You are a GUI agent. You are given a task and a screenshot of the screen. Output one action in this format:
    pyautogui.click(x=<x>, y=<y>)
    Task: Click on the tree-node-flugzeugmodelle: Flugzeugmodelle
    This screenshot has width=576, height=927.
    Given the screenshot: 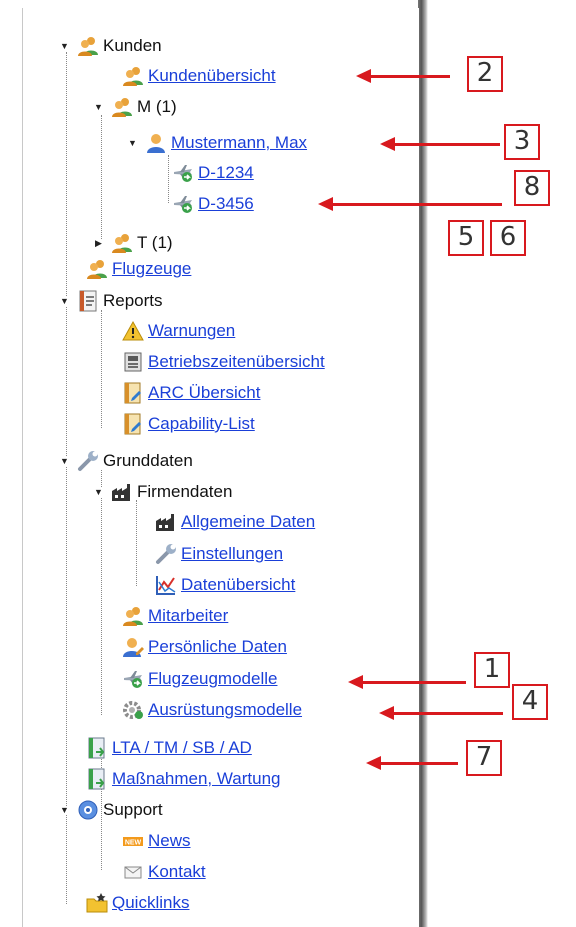 What is the action you would take?
    pyautogui.click(x=199, y=679)
    